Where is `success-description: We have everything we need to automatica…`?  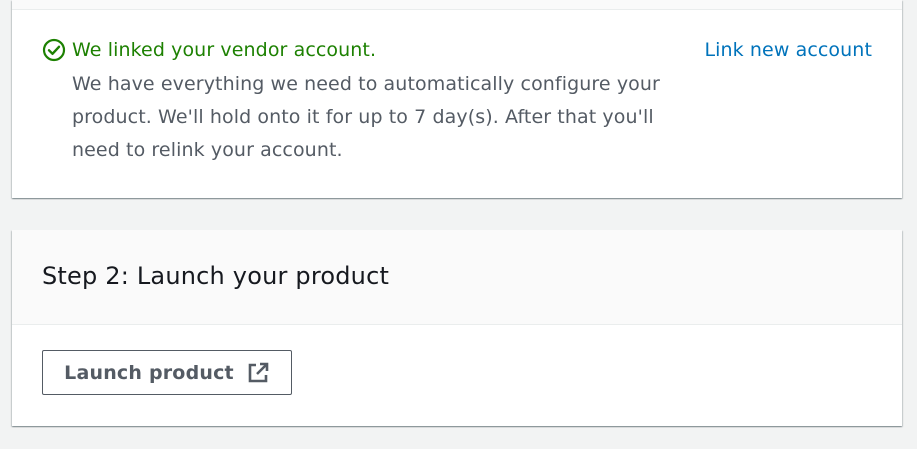
success-description: We have everything we need to automatica… is located at coordinates (366, 117).